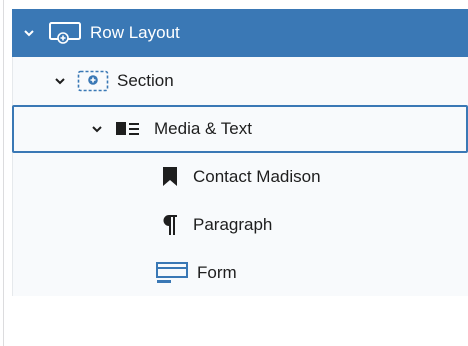 This screenshot has height=346, width=468. What do you see at coordinates (240, 273) in the screenshot?
I see `list-item-form: Form` at bounding box center [240, 273].